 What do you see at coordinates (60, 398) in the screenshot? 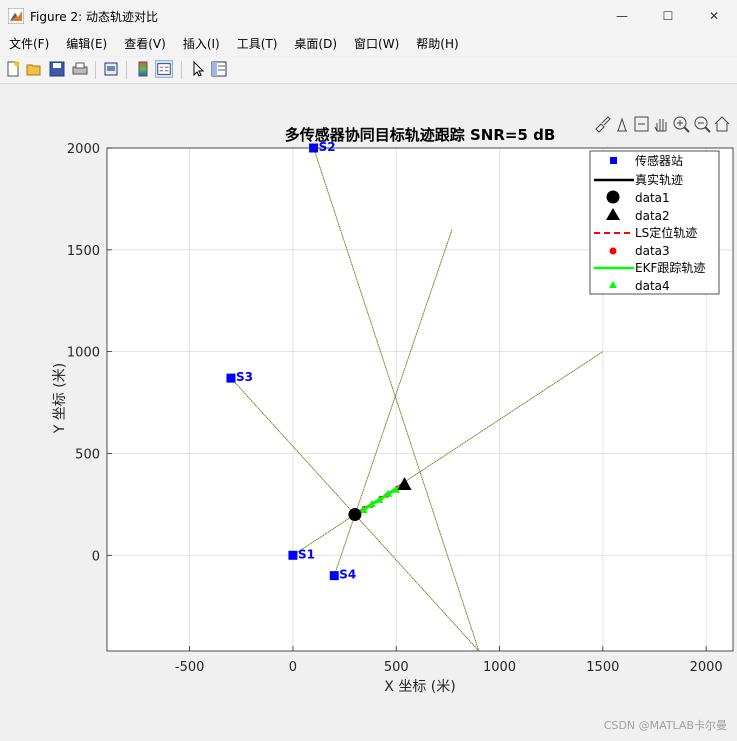
I see `y-axis-label: Y 坐标 (米)` at bounding box center [60, 398].